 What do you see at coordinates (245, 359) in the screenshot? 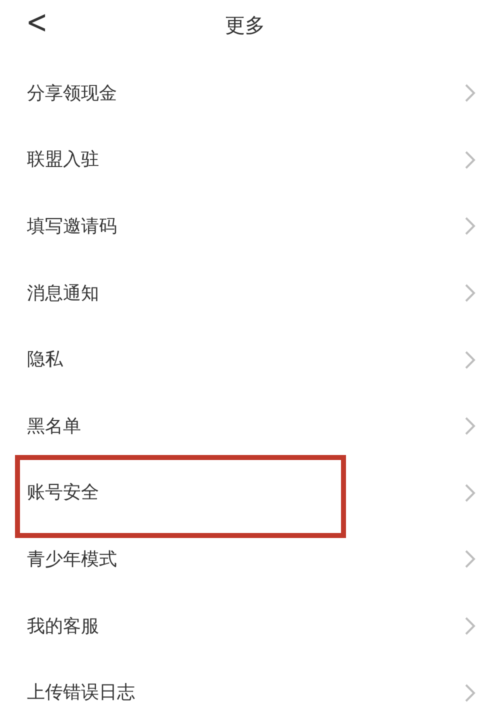
I see `menu-item: 隐私` at bounding box center [245, 359].